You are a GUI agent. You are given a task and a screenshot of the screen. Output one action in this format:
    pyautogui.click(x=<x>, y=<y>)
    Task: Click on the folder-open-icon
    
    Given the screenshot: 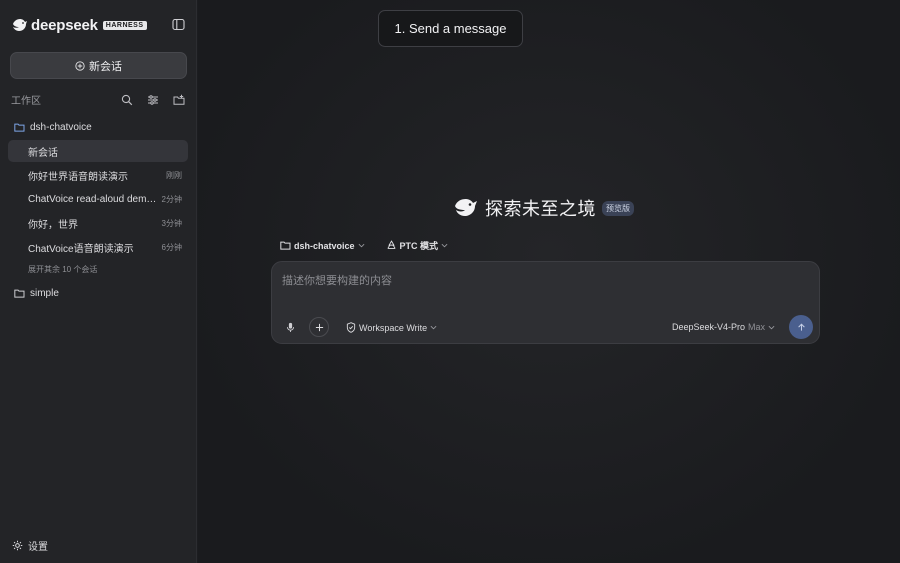 What is the action you would take?
    pyautogui.click(x=19, y=127)
    